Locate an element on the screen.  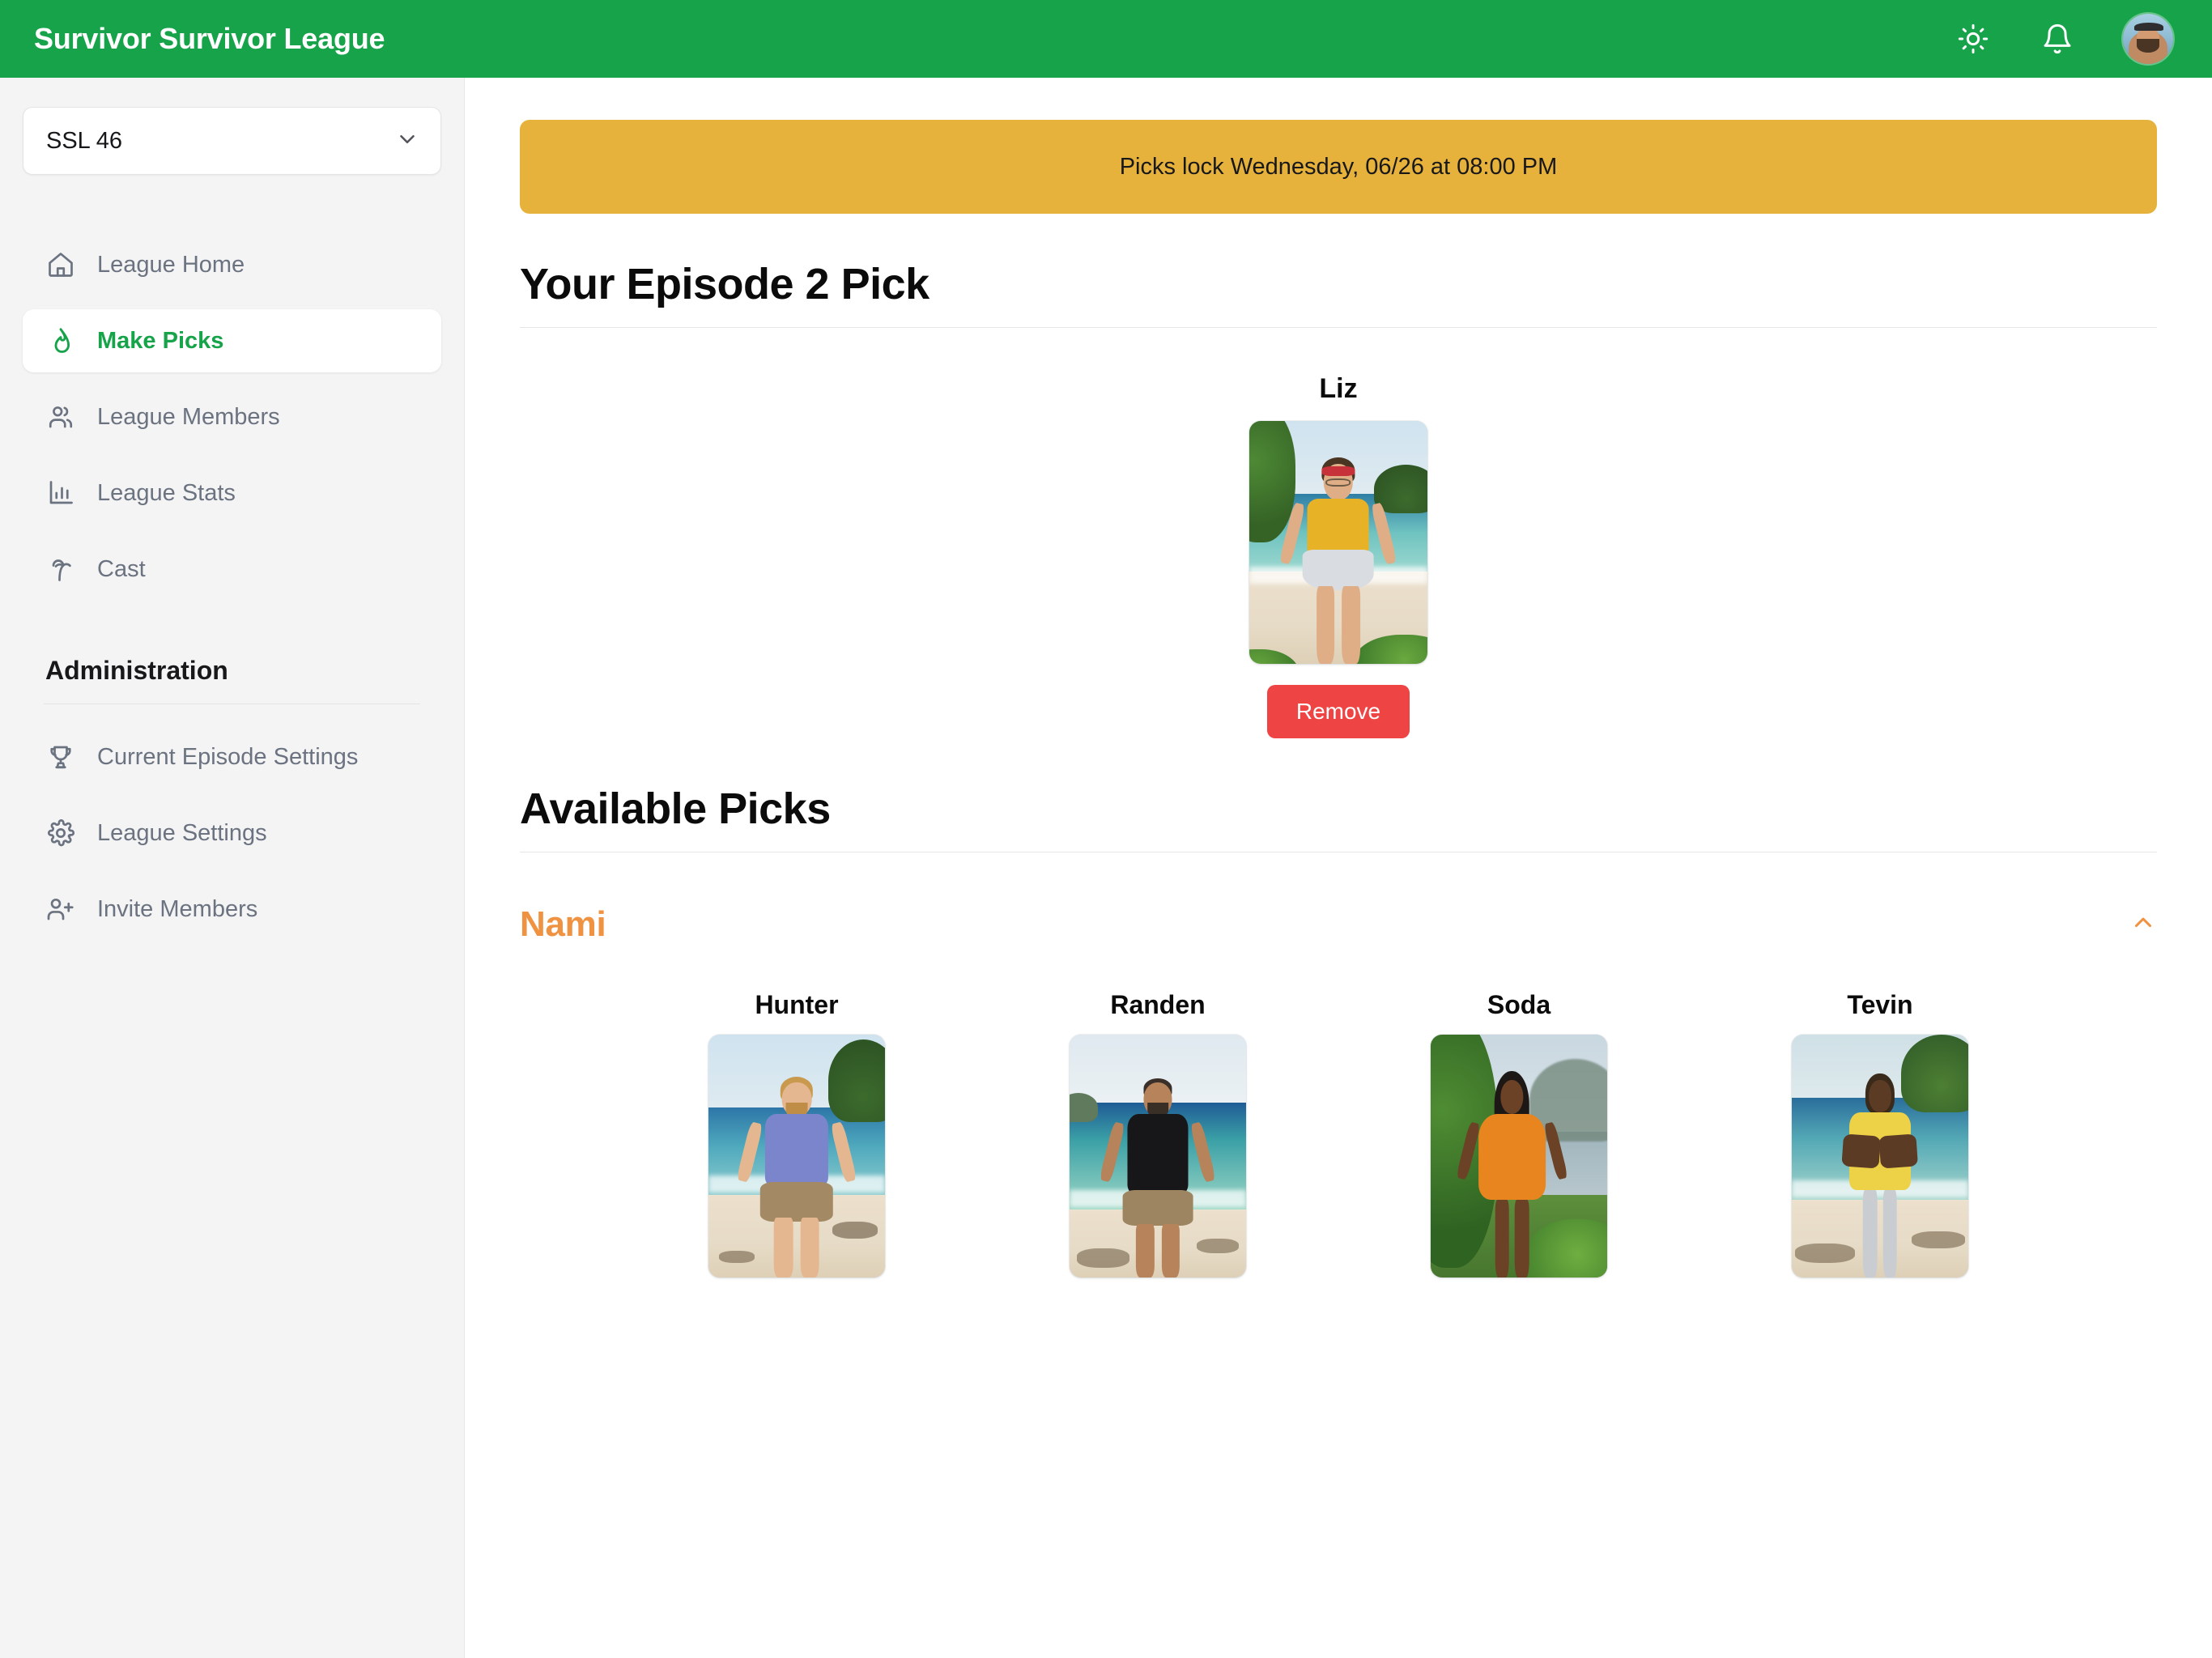
user-plus-icon is located at coordinates (61, 909).